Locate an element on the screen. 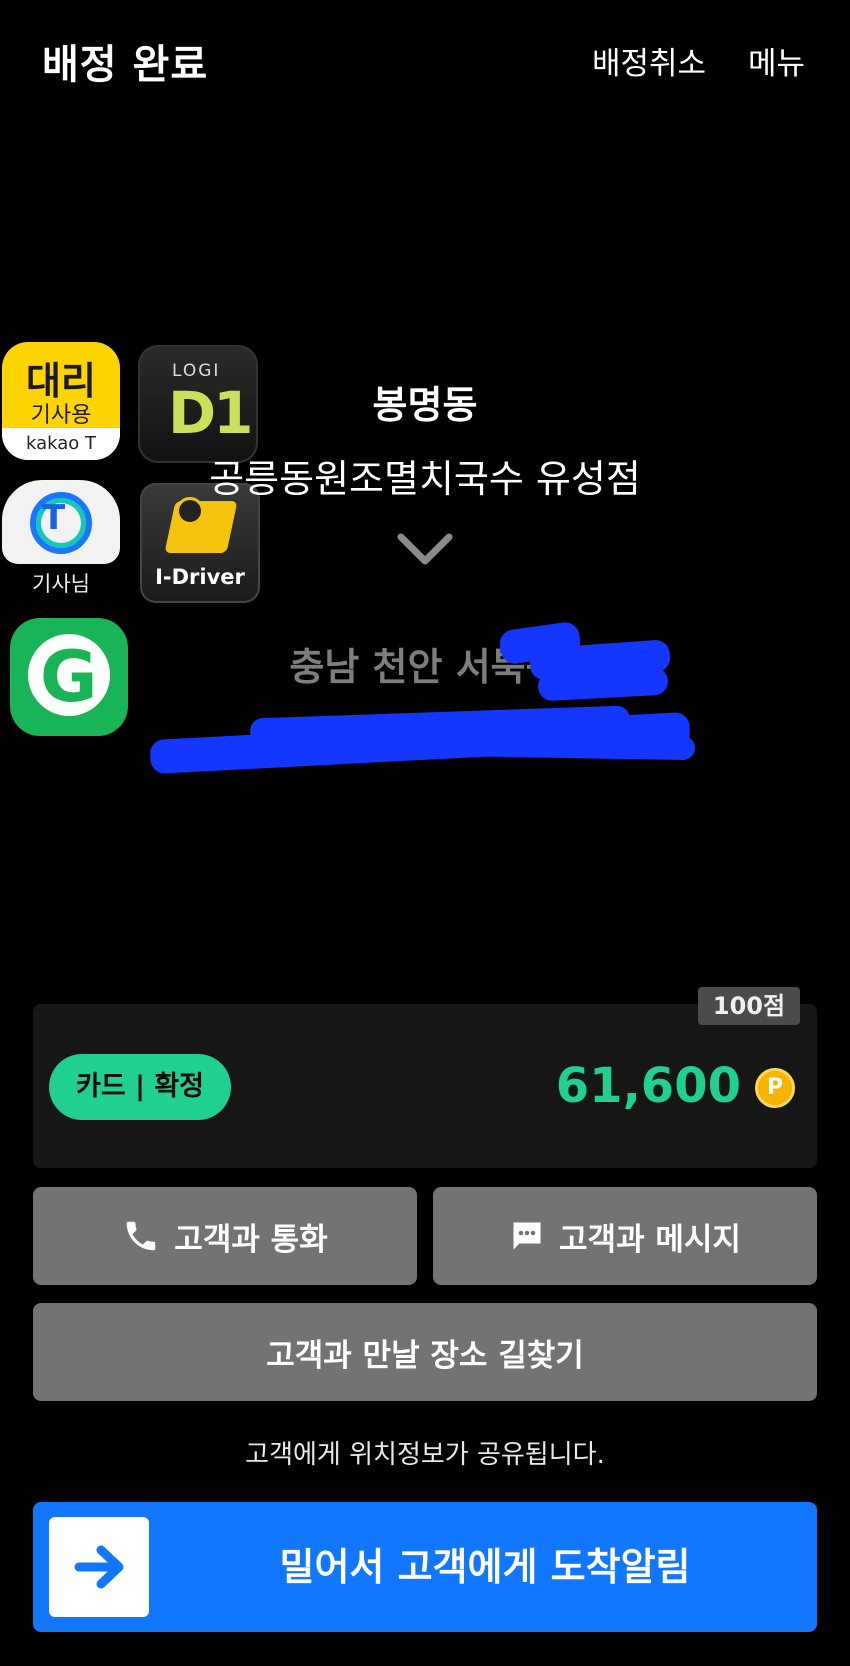 This screenshot has height=1666, width=850. arrival-notify-slider: 밀어서 고객에게 도착알림 is located at coordinates (425, 1567).